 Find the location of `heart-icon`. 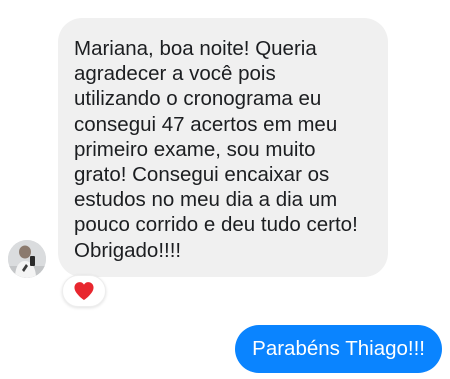

heart-icon is located at coordinates (84, 291).